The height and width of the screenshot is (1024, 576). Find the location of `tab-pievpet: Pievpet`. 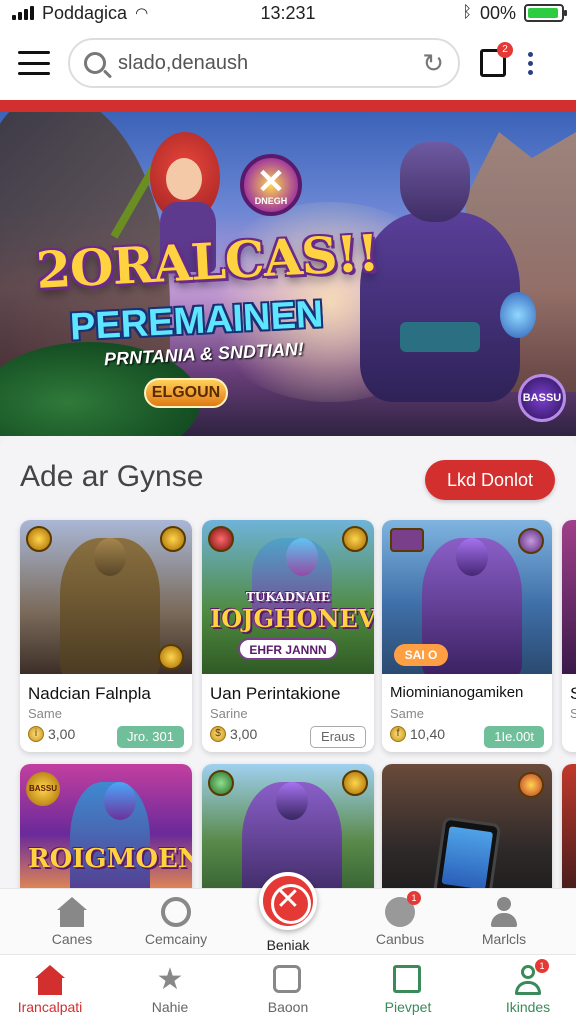

tab-pievpet: Pievpet is located at coordinates (408, 990).